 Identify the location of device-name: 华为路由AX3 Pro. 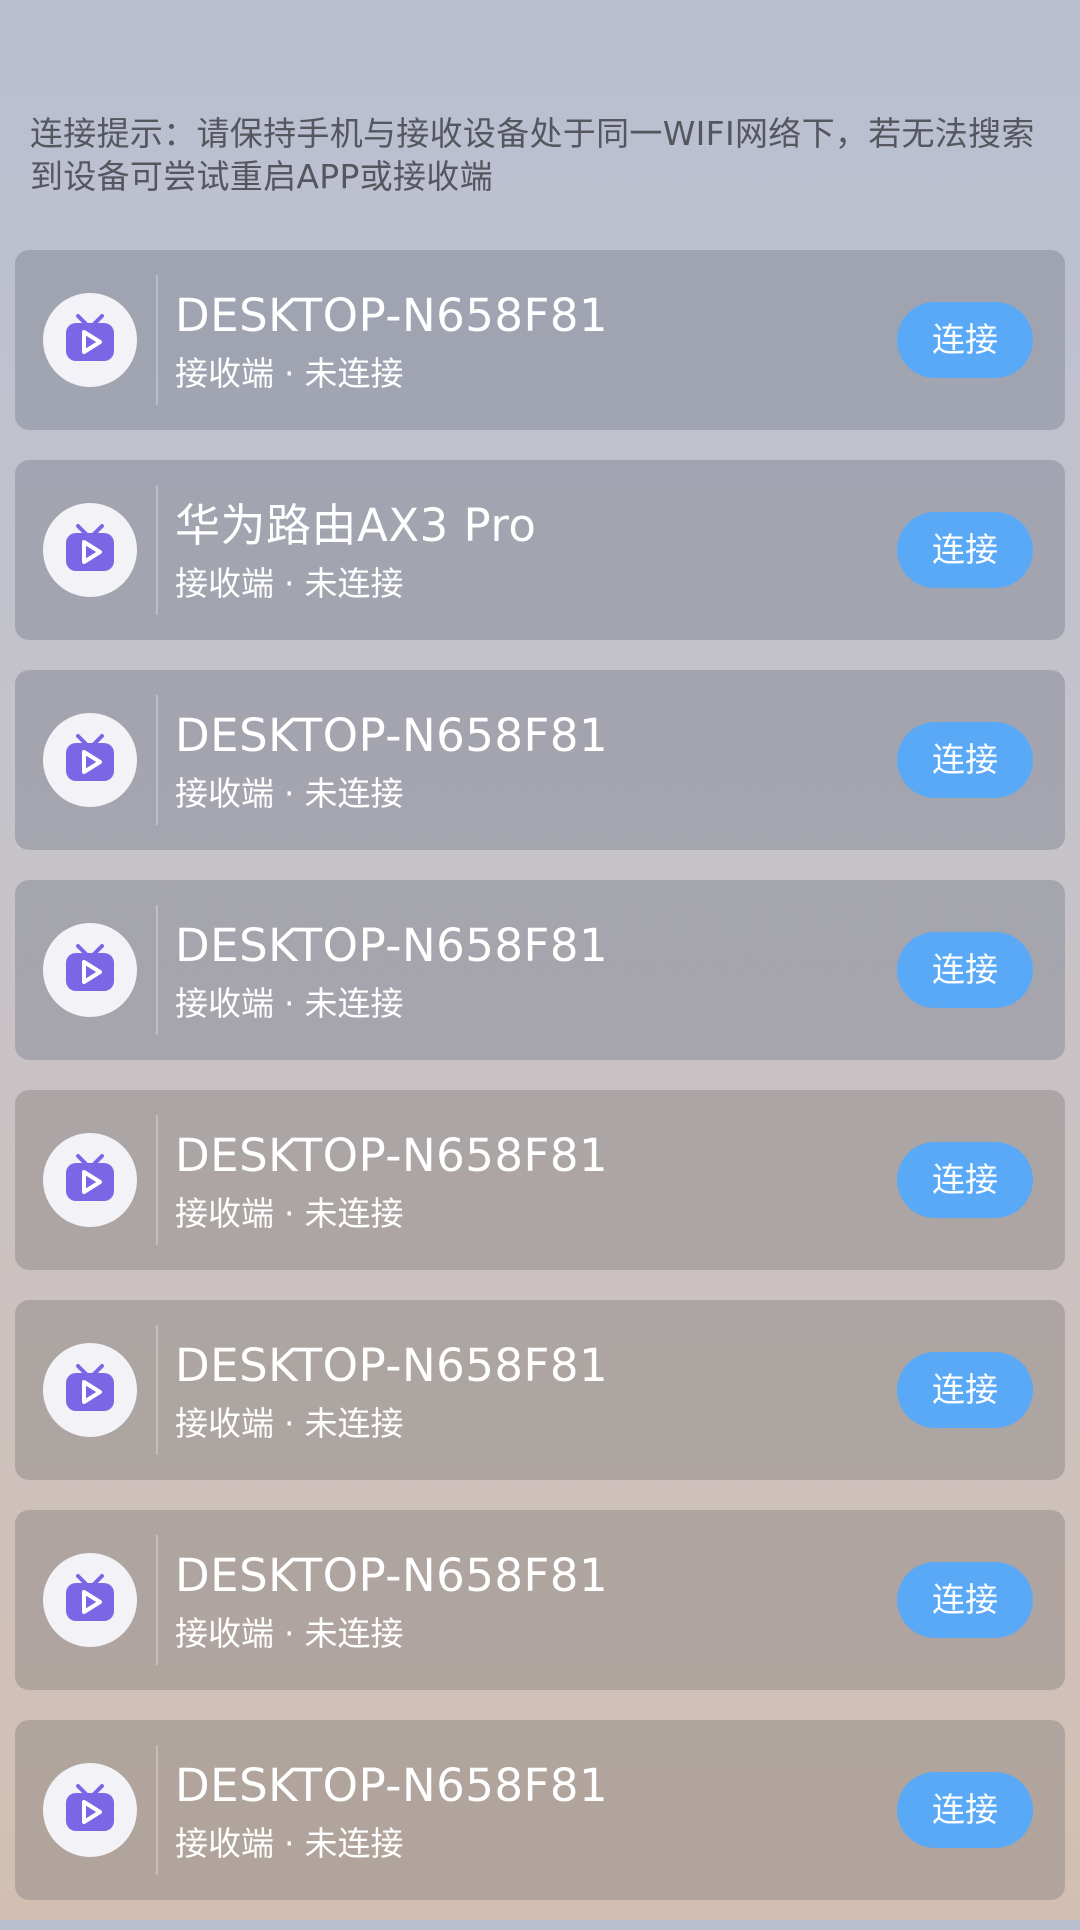
(356, 525).